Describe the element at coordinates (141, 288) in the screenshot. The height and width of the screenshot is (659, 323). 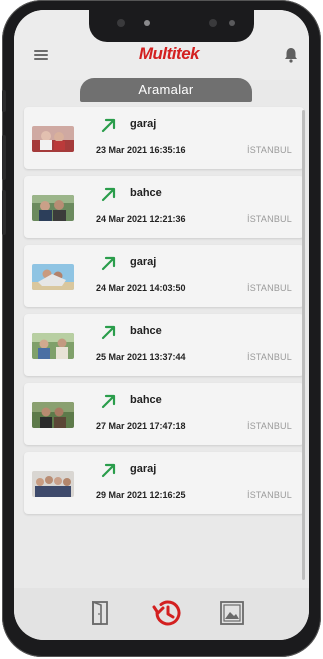
I see `call-datetime: 24 Mar 2021 14:03:50` at that location.